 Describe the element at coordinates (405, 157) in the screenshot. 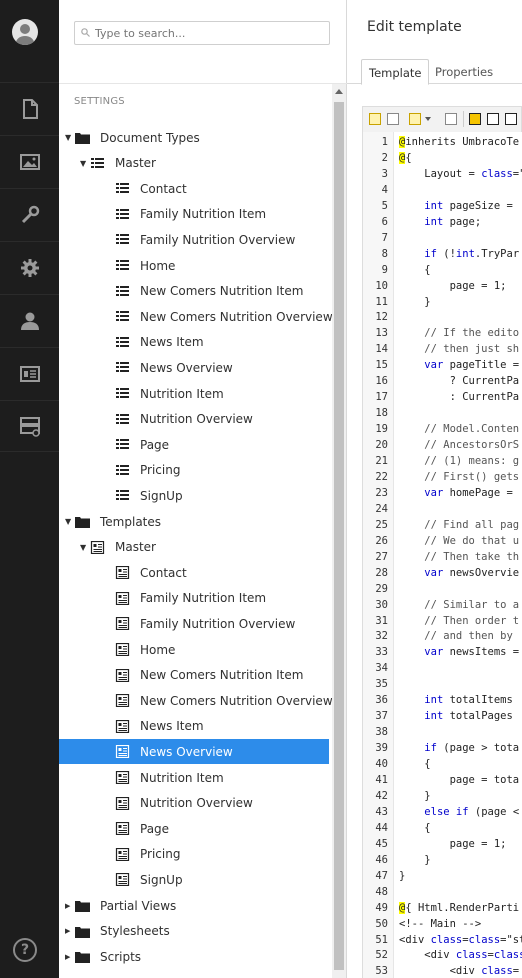

I see `code-line: @{` at that location.